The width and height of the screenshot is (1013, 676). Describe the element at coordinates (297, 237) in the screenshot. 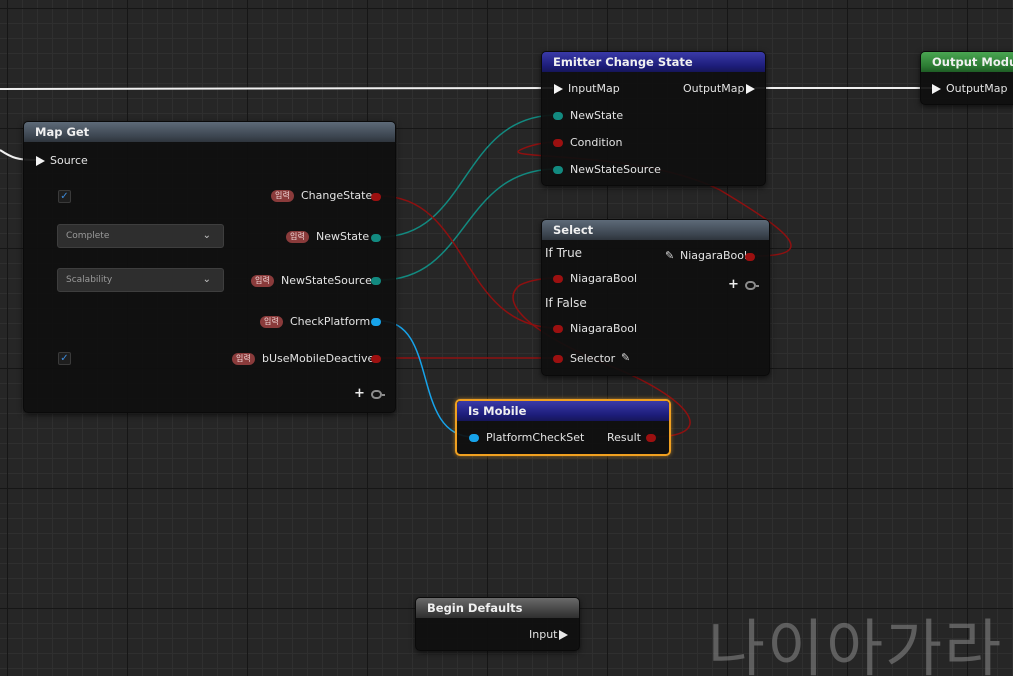

I see `new-state-input-tag: 입력` at that location.